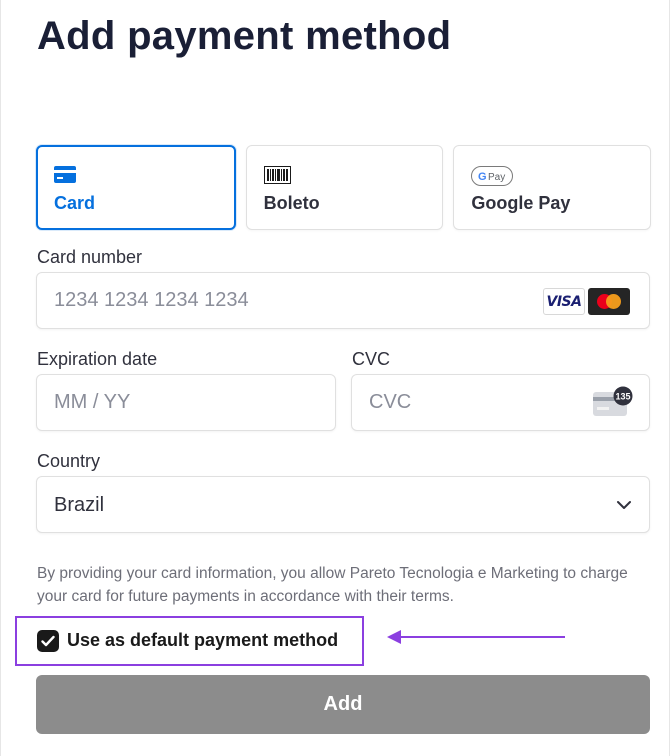  I want to click on payment-method-tabs: Card Boleto G Pay Google Pay, so click(344, 187).